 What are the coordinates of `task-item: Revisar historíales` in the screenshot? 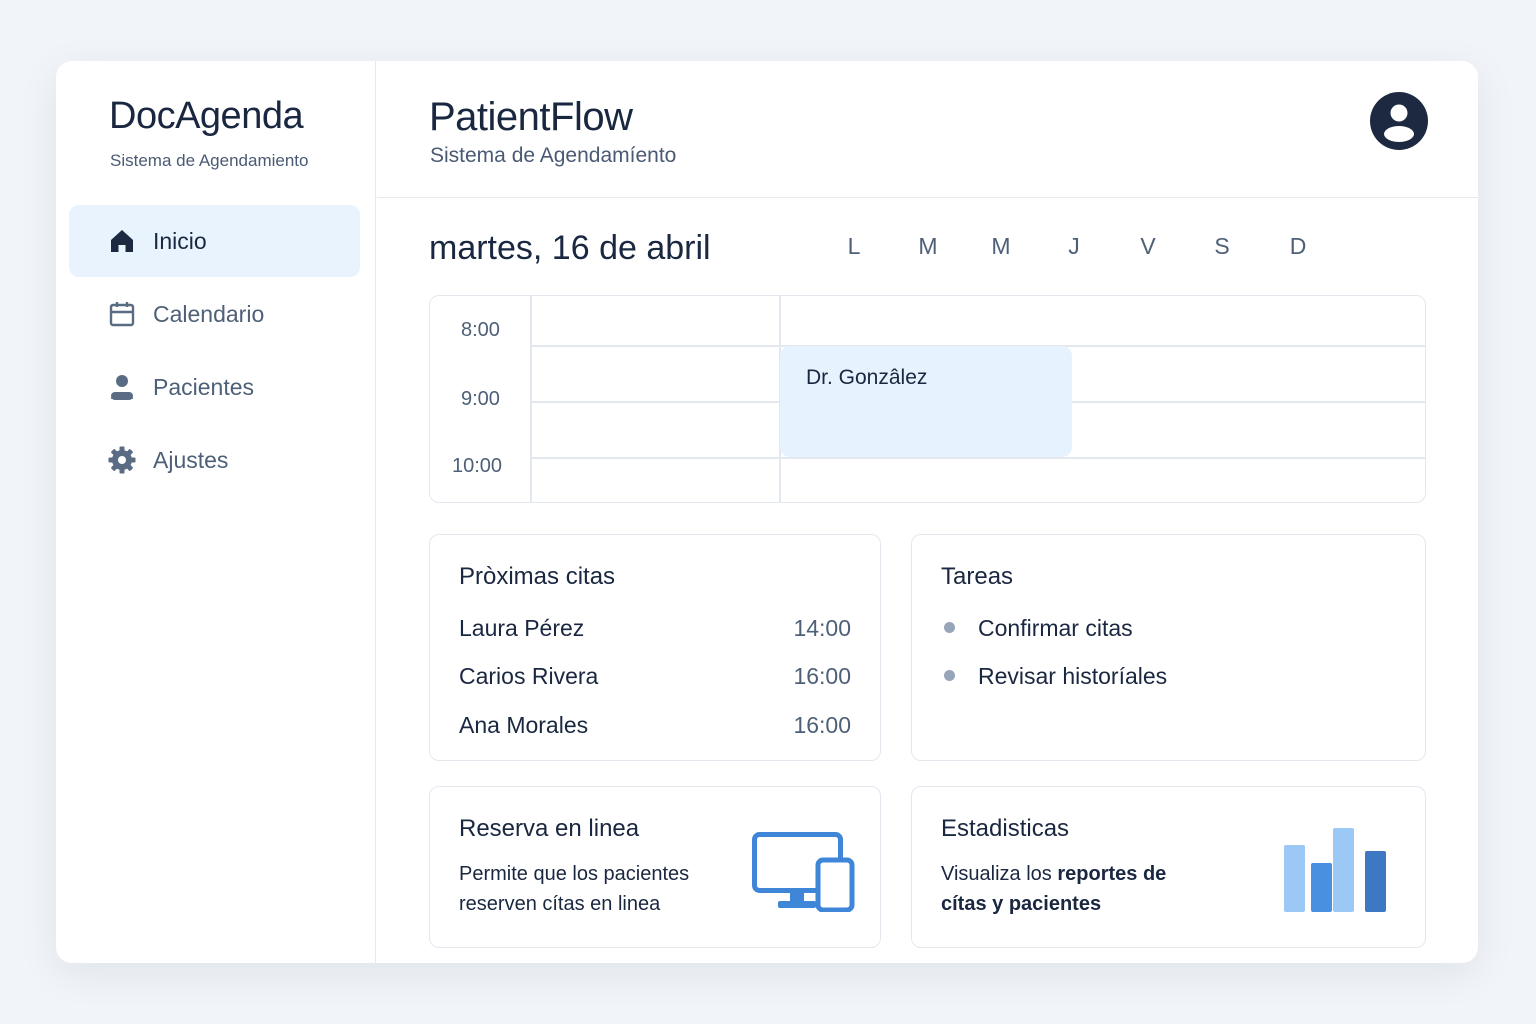 It's located at (1072, 676).